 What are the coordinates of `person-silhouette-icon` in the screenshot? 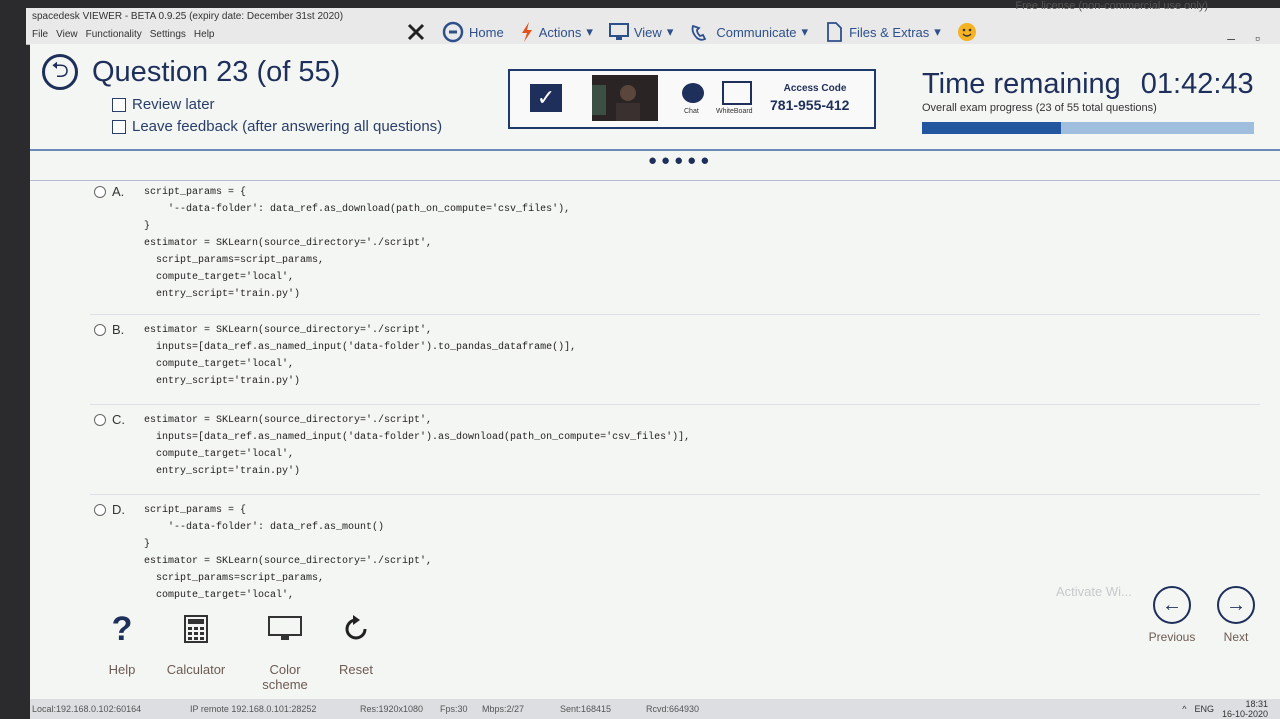 It's located at (616, 103).